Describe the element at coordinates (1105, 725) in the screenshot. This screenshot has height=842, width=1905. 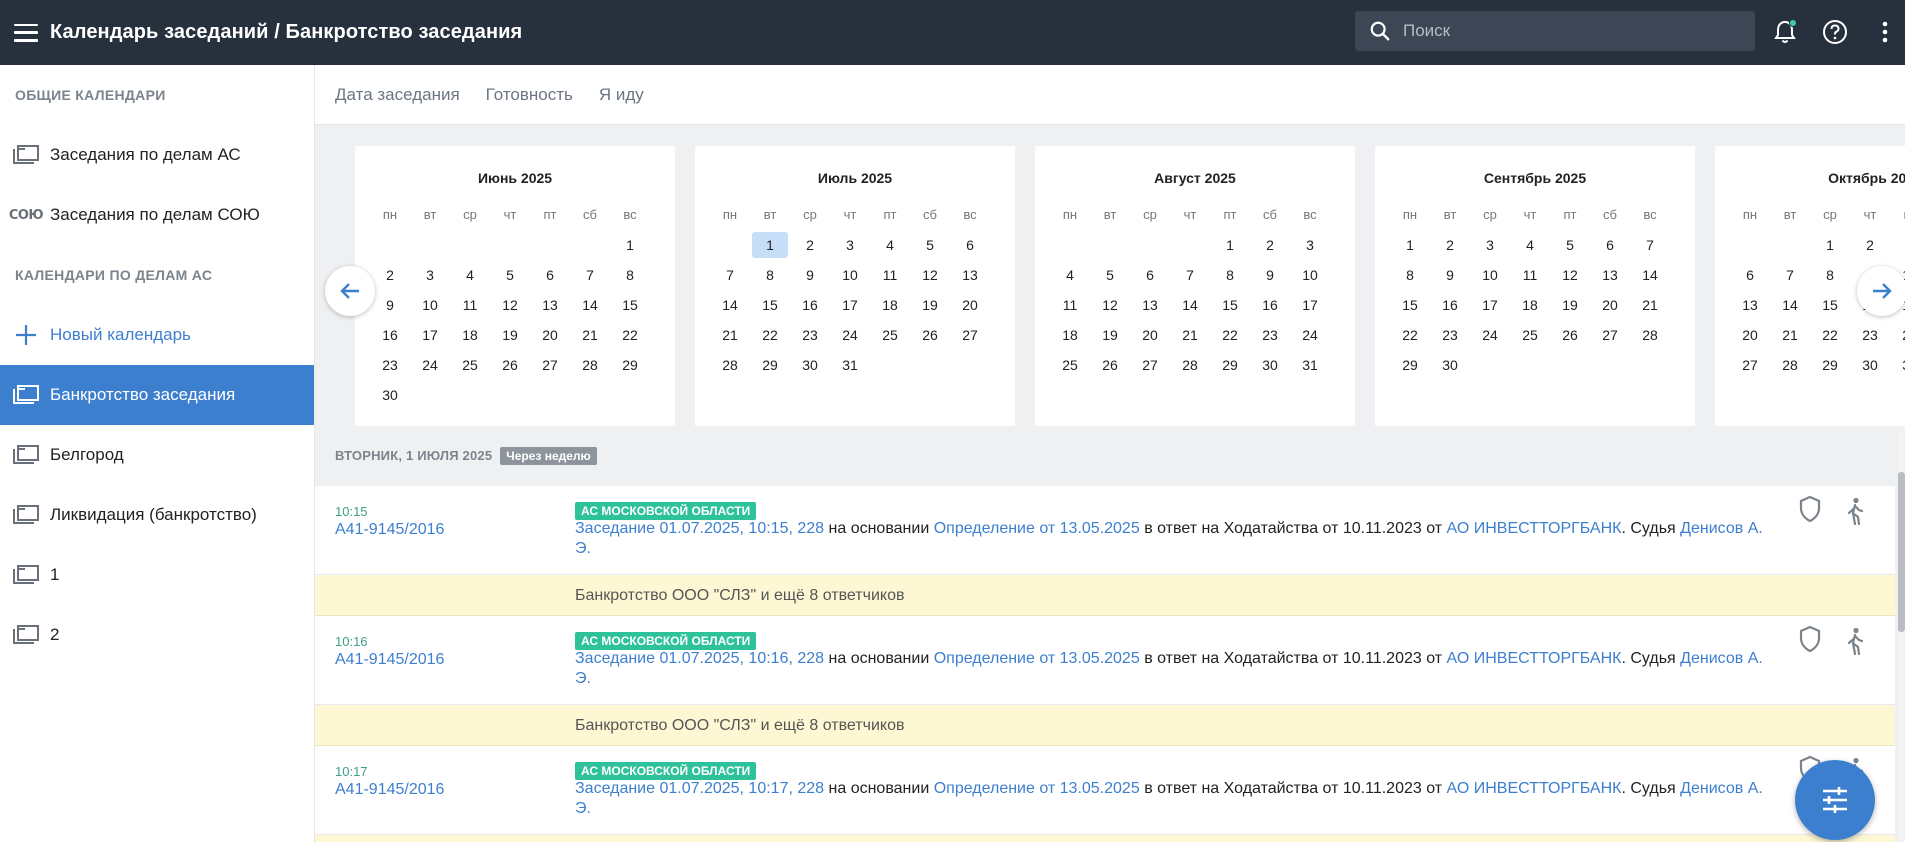
I see `participants-row: Банкротство ООО "СЛЗ" и ещё 8 ответчиков` at that location.